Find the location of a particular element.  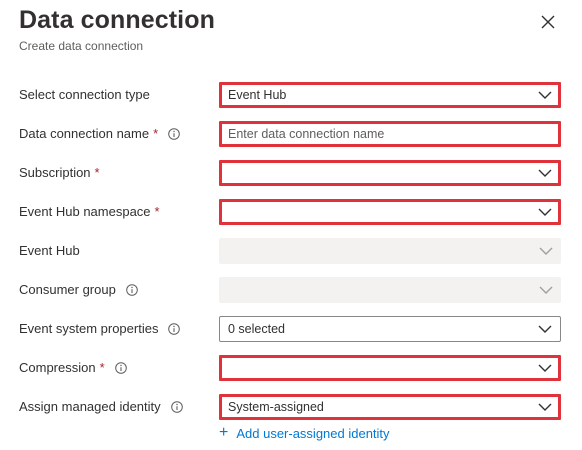

event-hub-row: Event Hub is located at coordinates (291, 251).